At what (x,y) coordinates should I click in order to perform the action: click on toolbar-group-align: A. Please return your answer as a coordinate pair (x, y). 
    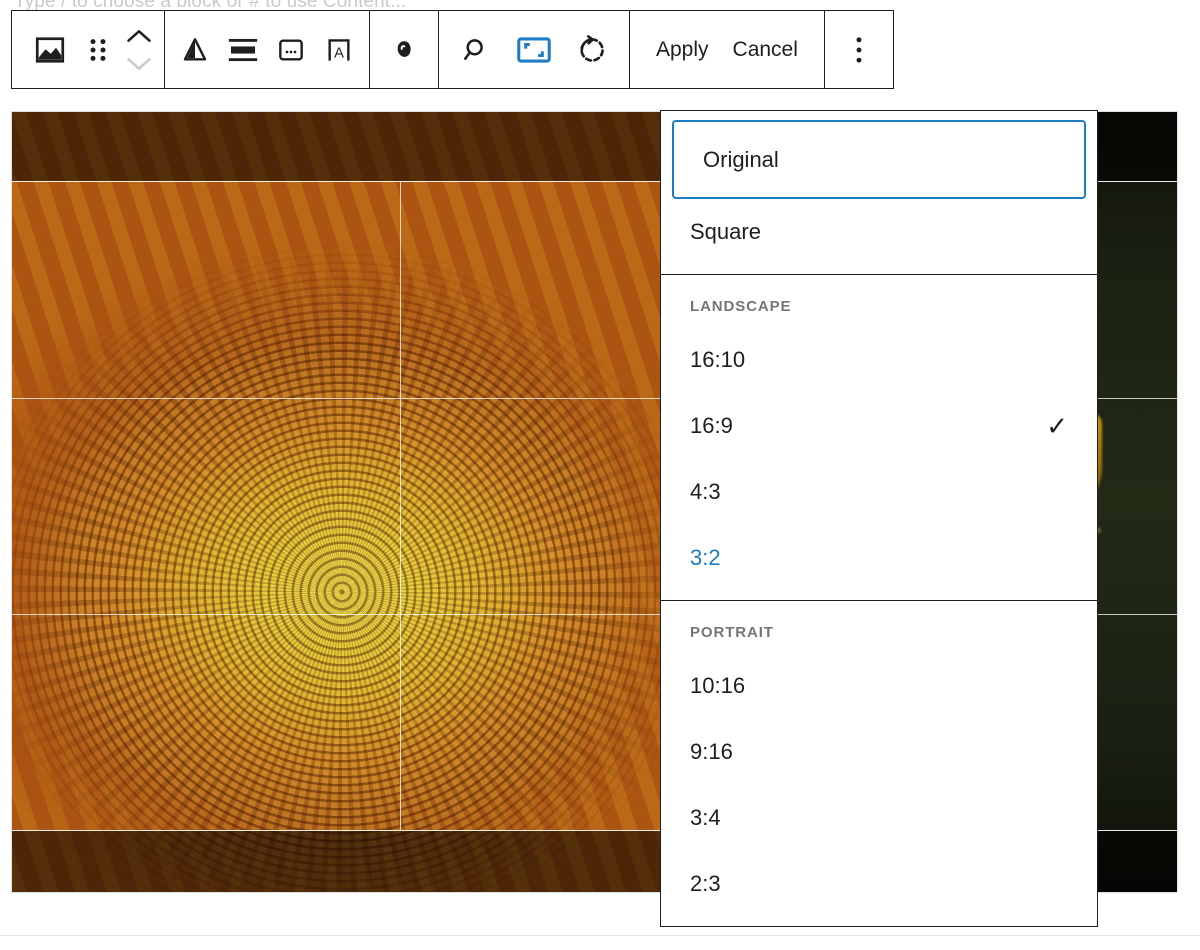
    Looking at the image, I should click on (267, 49).